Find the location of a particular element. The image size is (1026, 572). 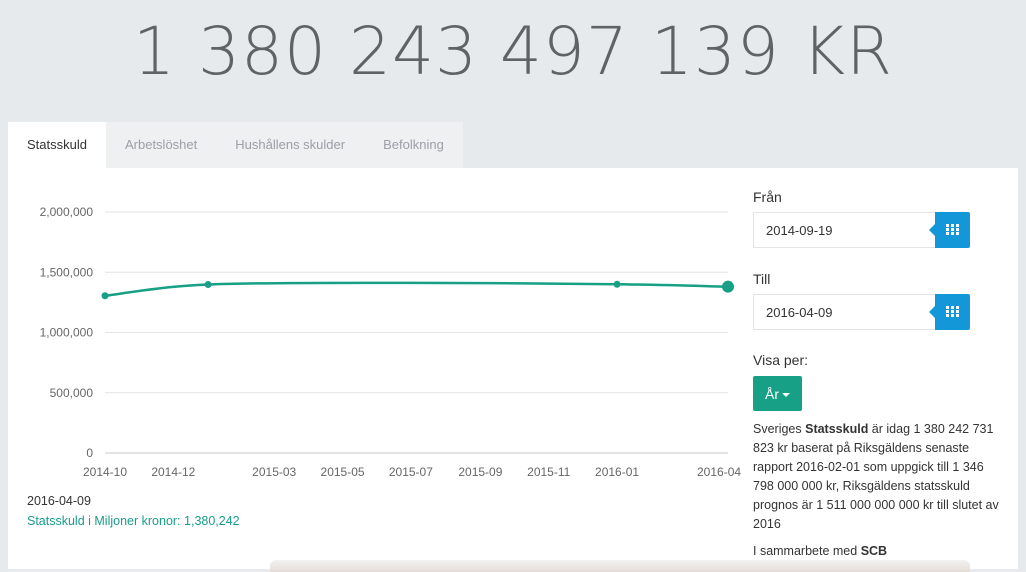

partner-text: I sammarbete med is located at coordinates (807, 551).